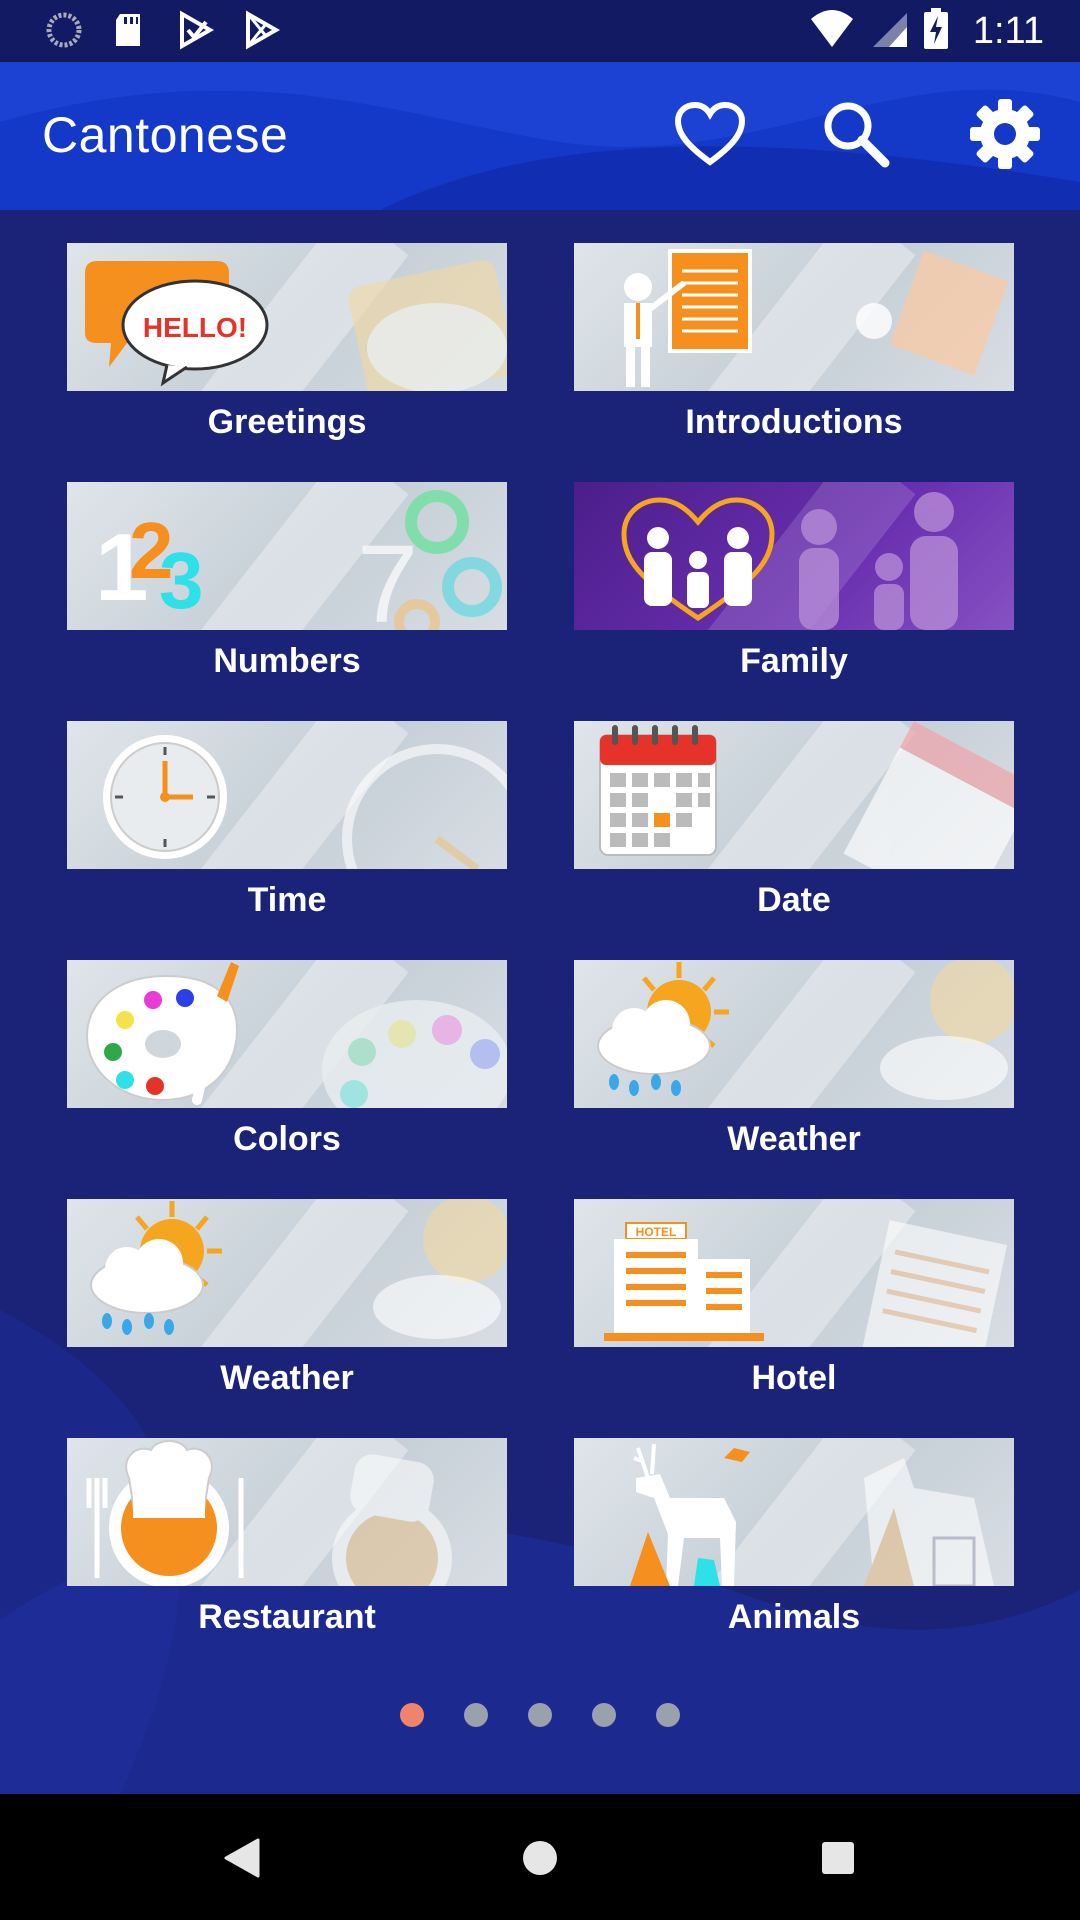 Image resolution: width=1080 pixels, height=1920 pixels. What do you see at coordinates (806, 1283) in the screenshot?
I see `hotel-building-icon: HOTEL` at bounding box center [806, 1283].